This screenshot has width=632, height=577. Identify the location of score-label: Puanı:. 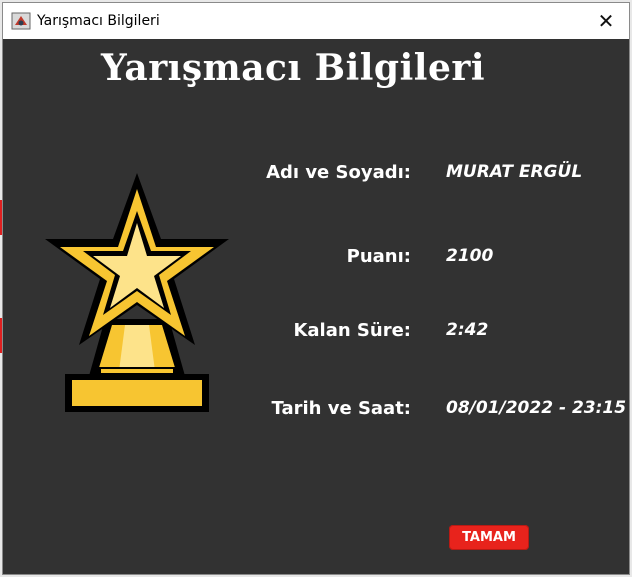
(378, 256).